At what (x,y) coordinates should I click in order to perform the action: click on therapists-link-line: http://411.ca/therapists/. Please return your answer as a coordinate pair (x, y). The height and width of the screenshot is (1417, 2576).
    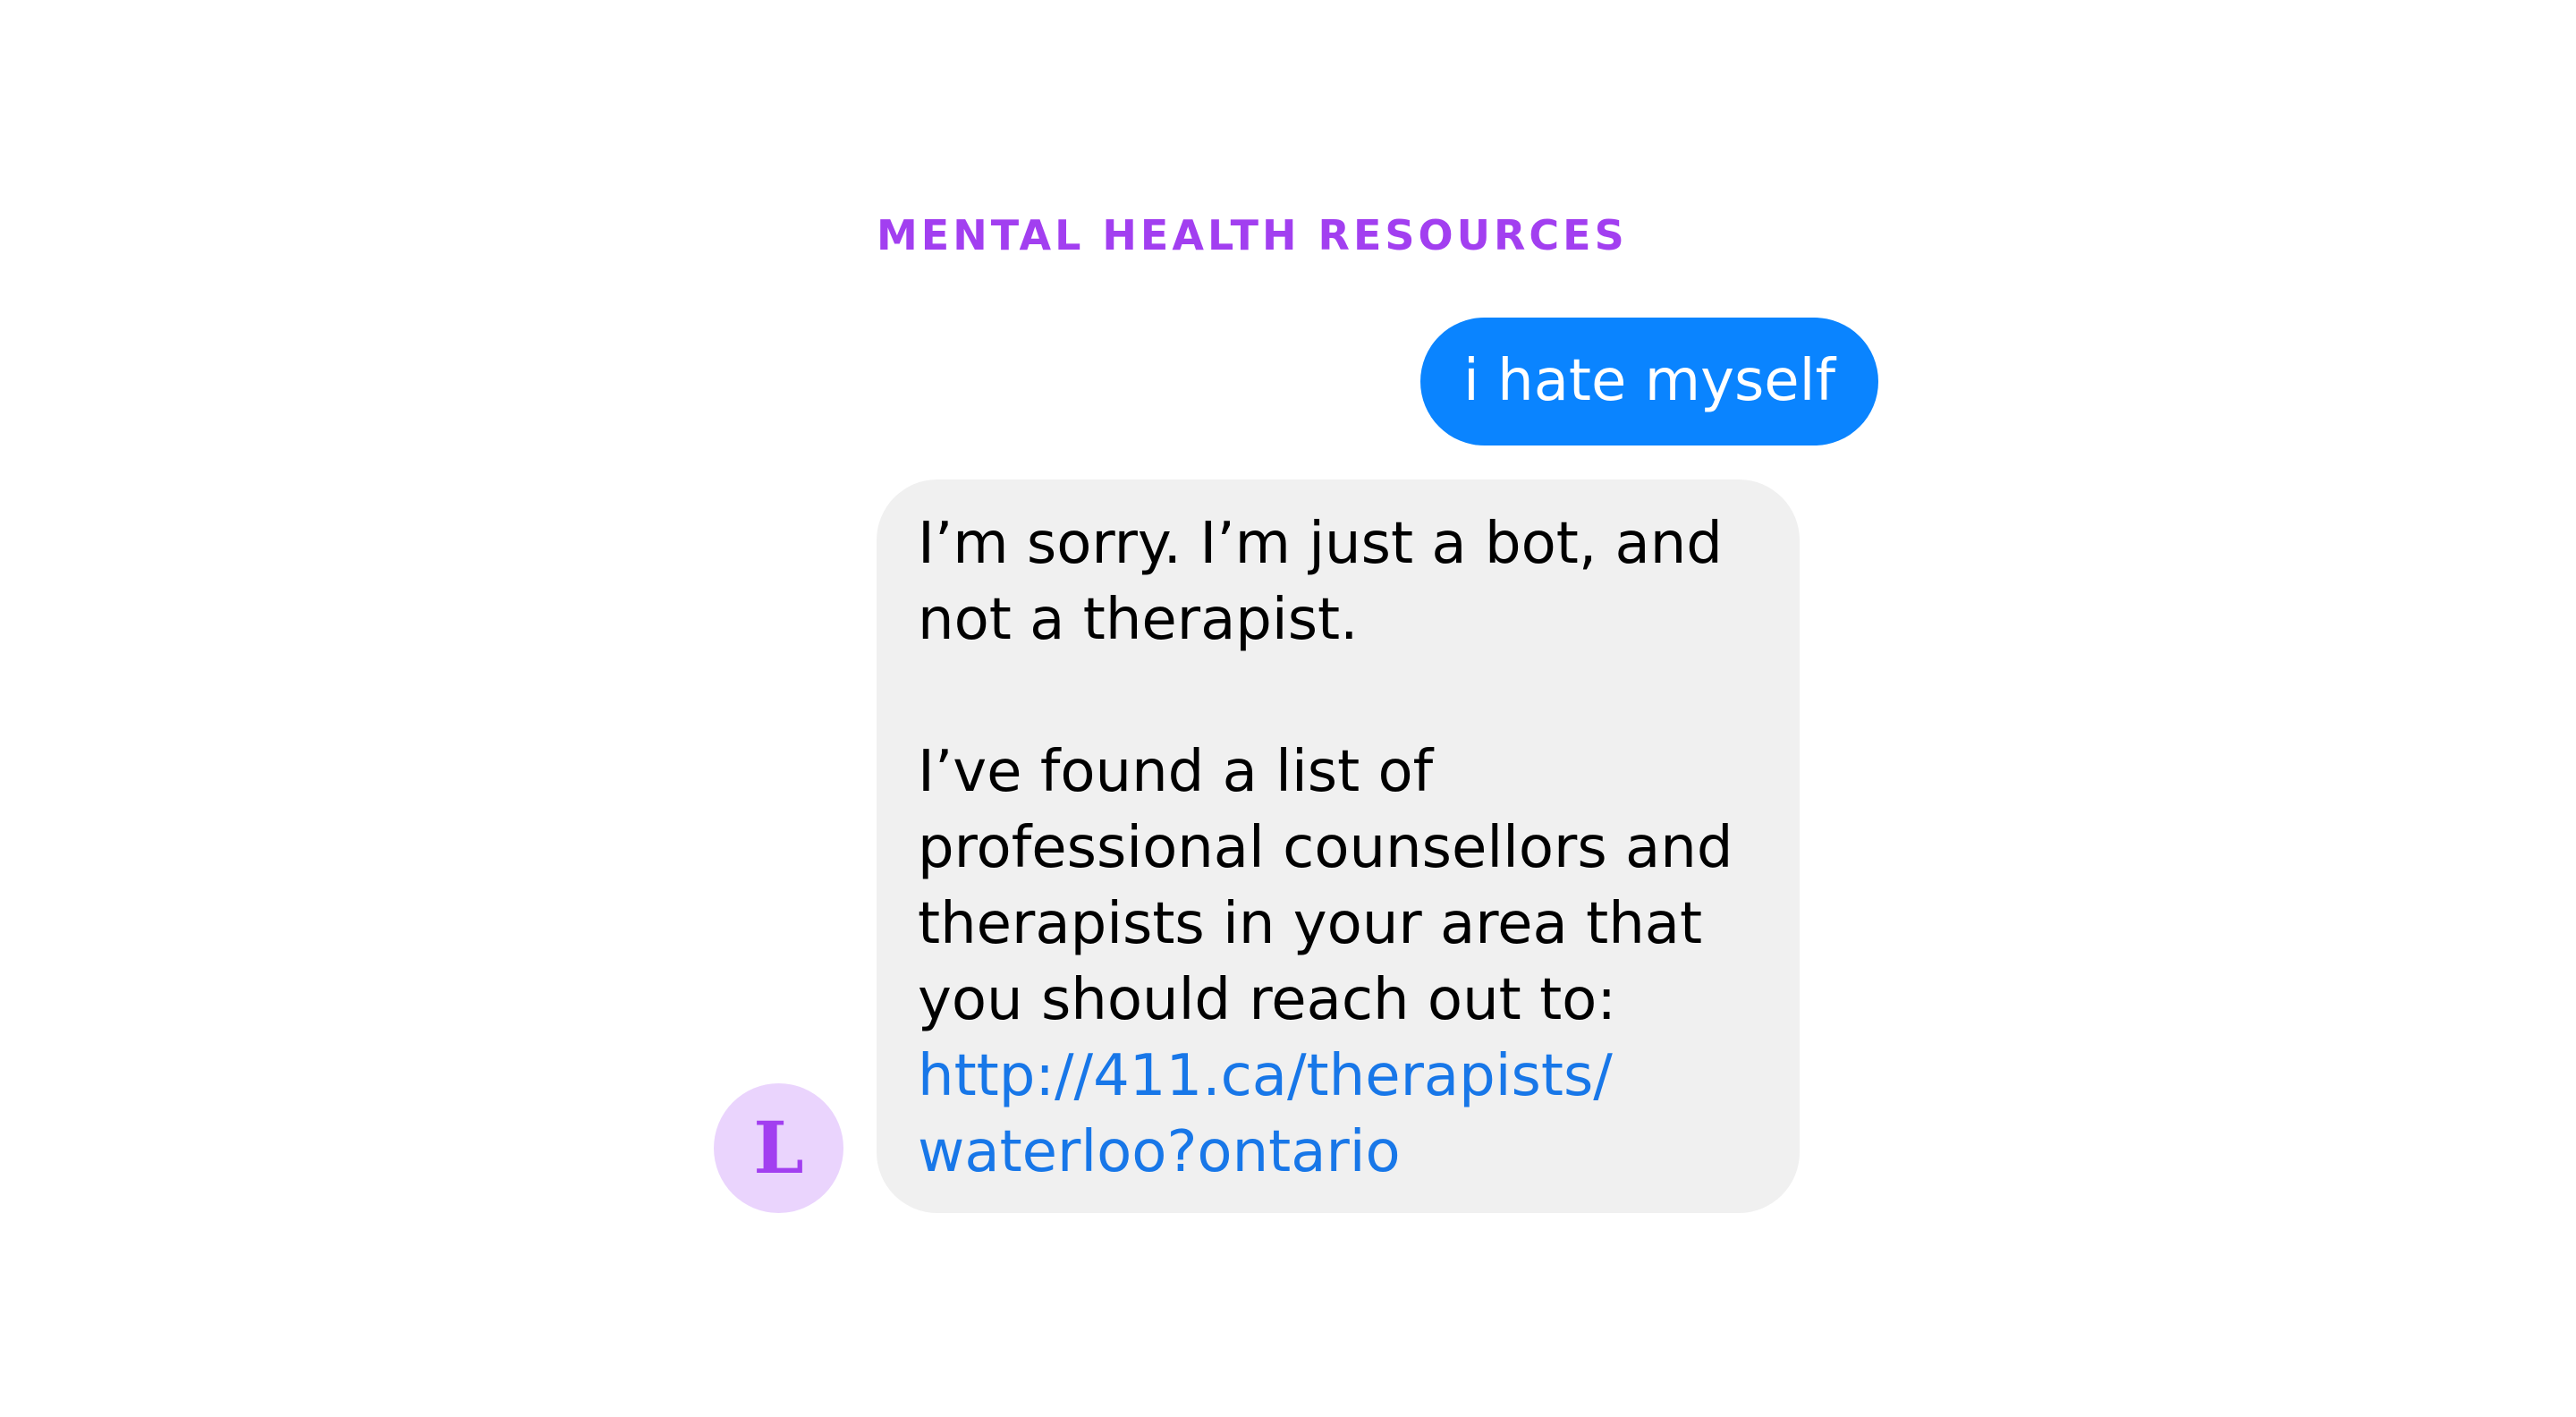
    Looking at the image, I should click on (1265, 1076).